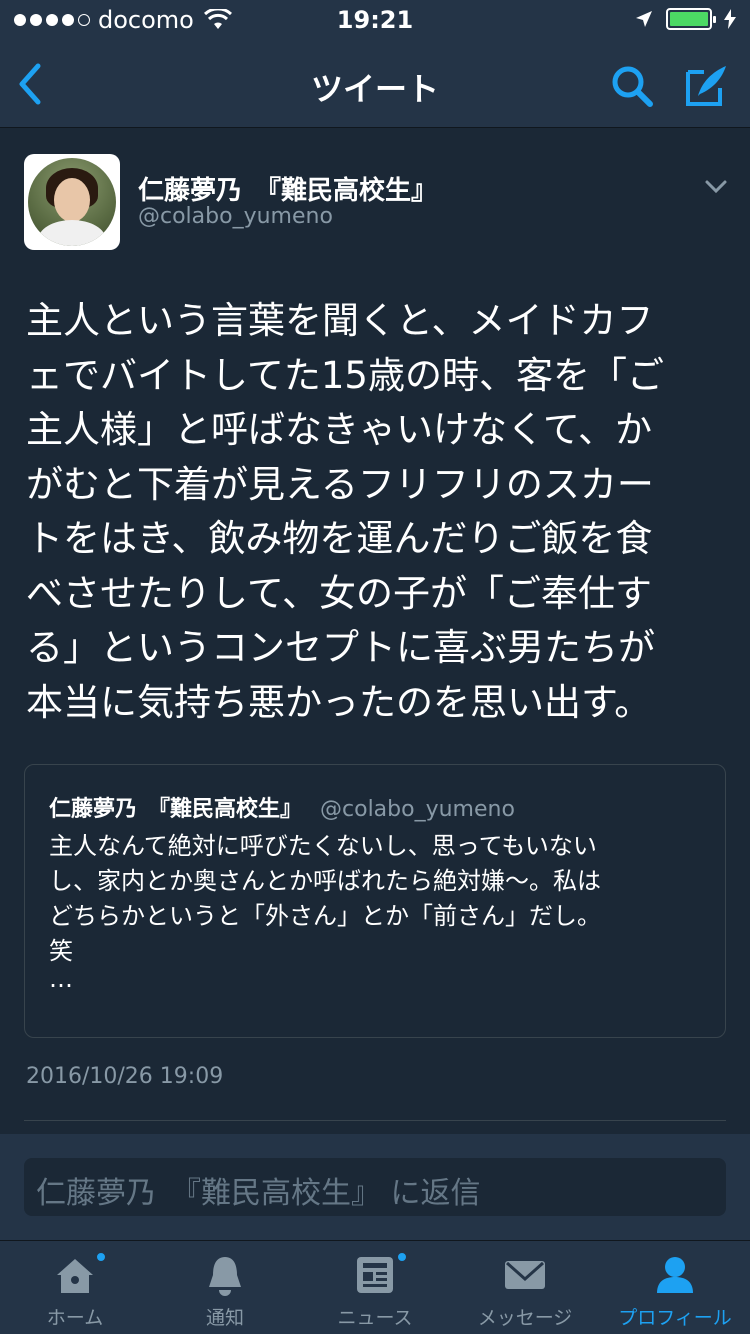 The height and width of the screenshot is (1334, 750). What do you see at coordinates (375, 20) in the screenshot?
I see `status-bar: docomo 19:21` at bounding box center [375, 20].